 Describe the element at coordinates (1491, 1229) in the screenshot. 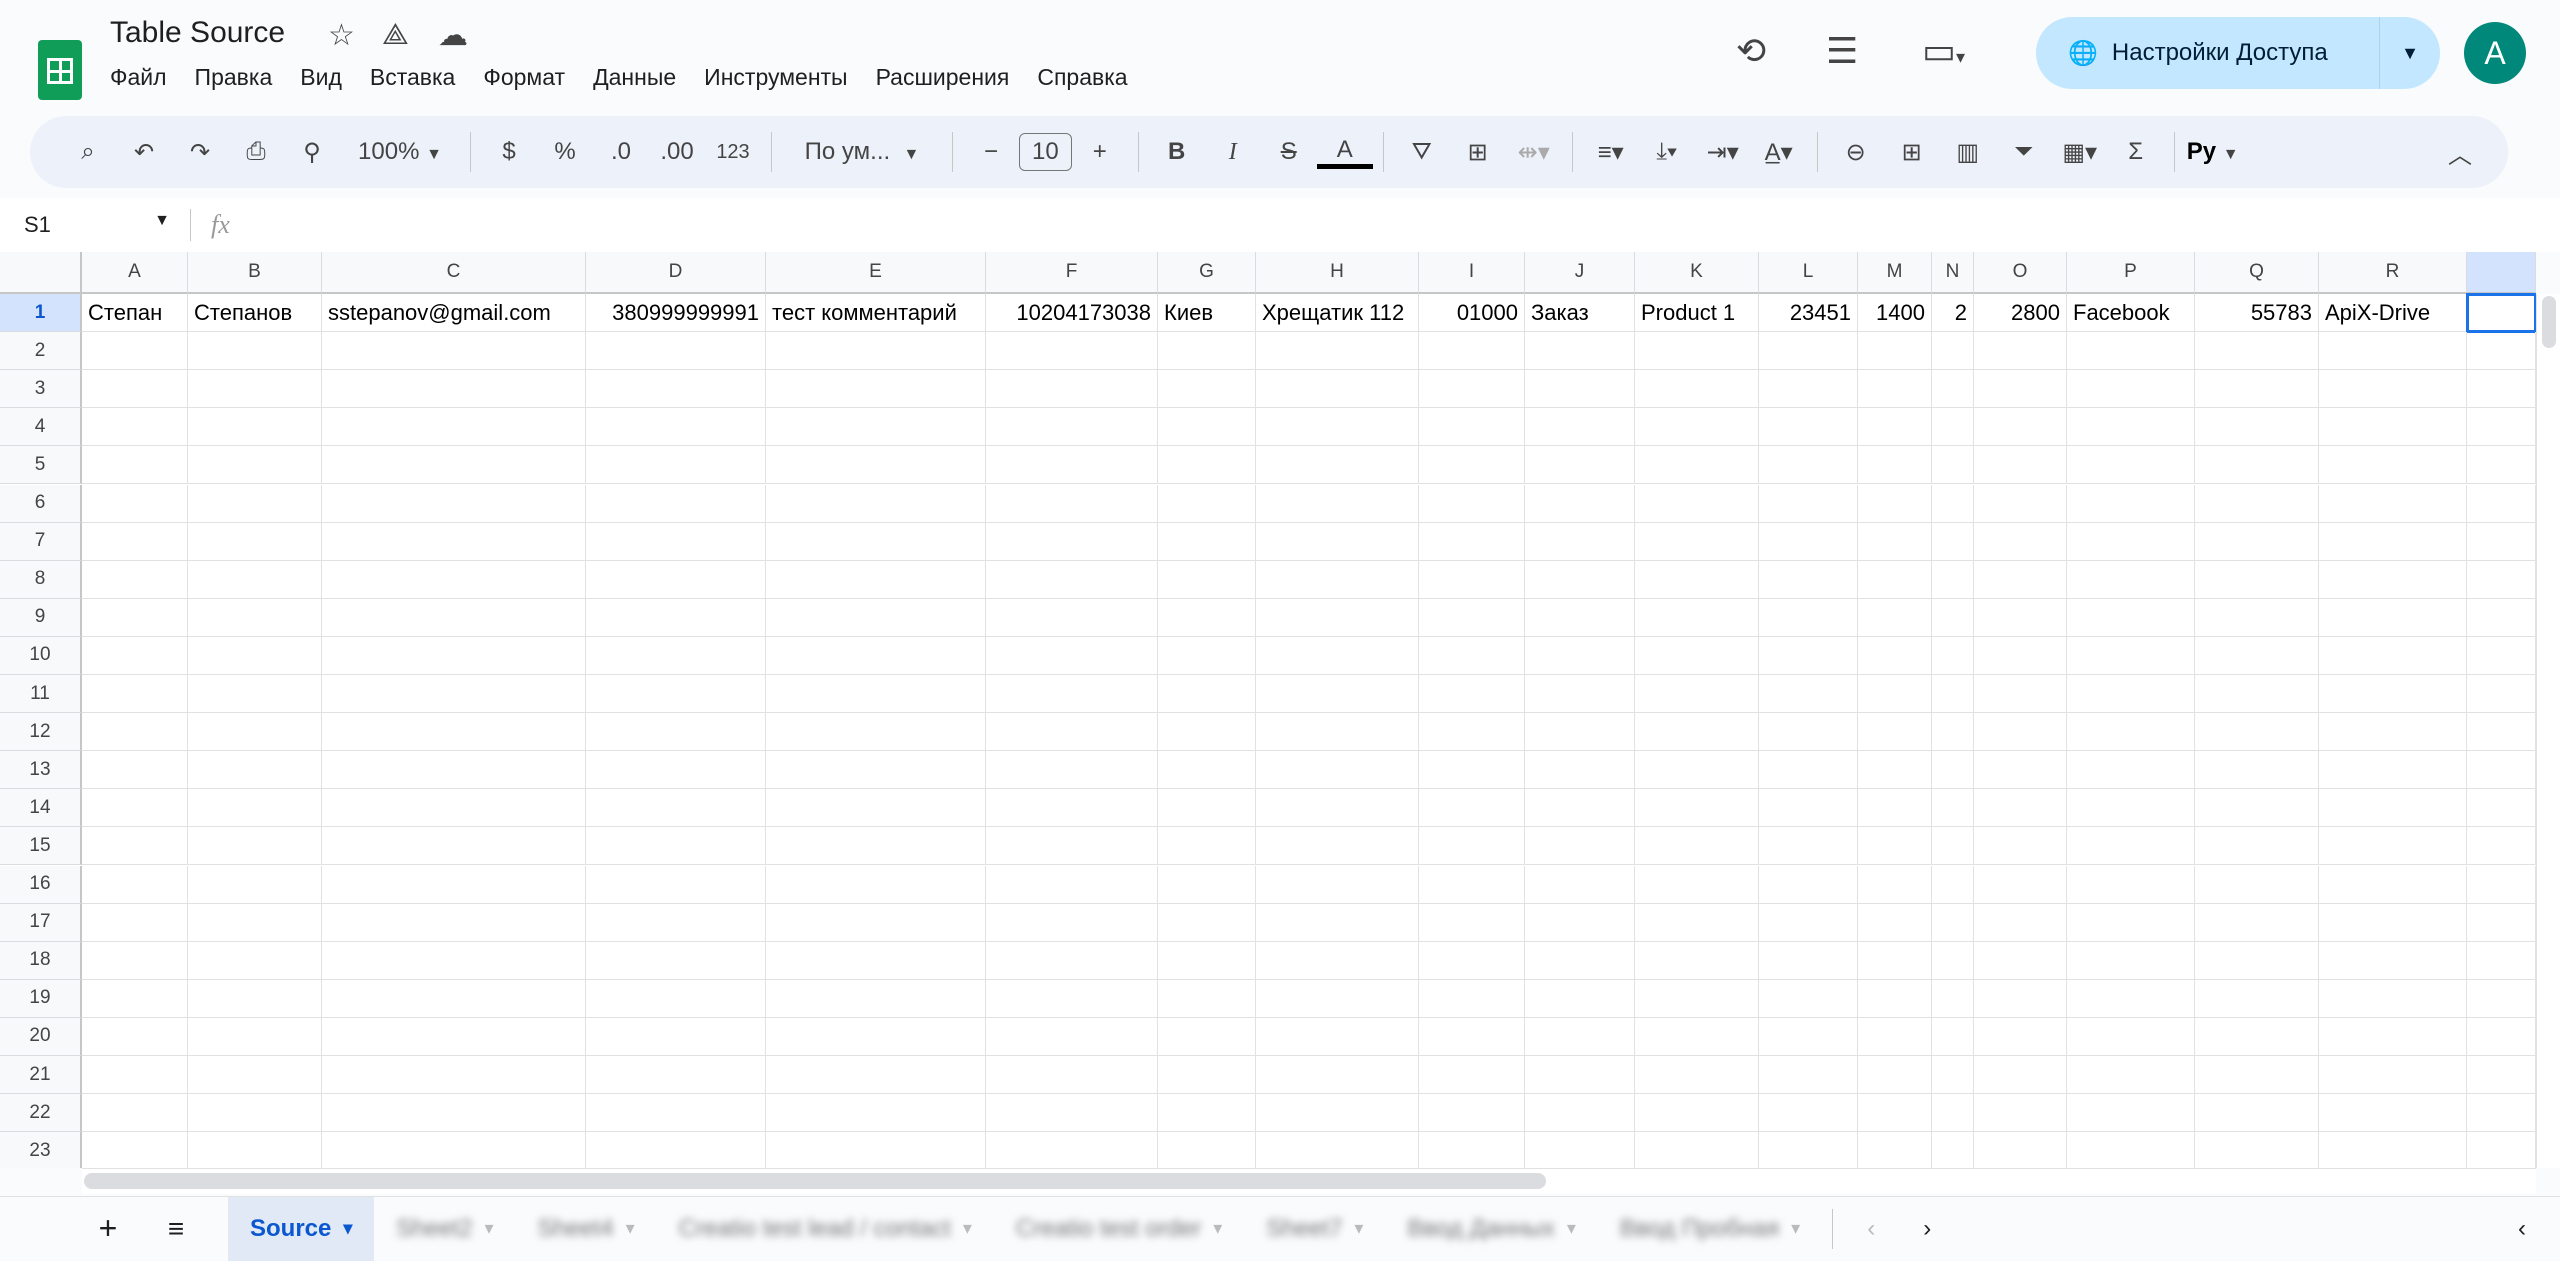

I see `sheet-tab: Ввод Данных ▾` at that location.